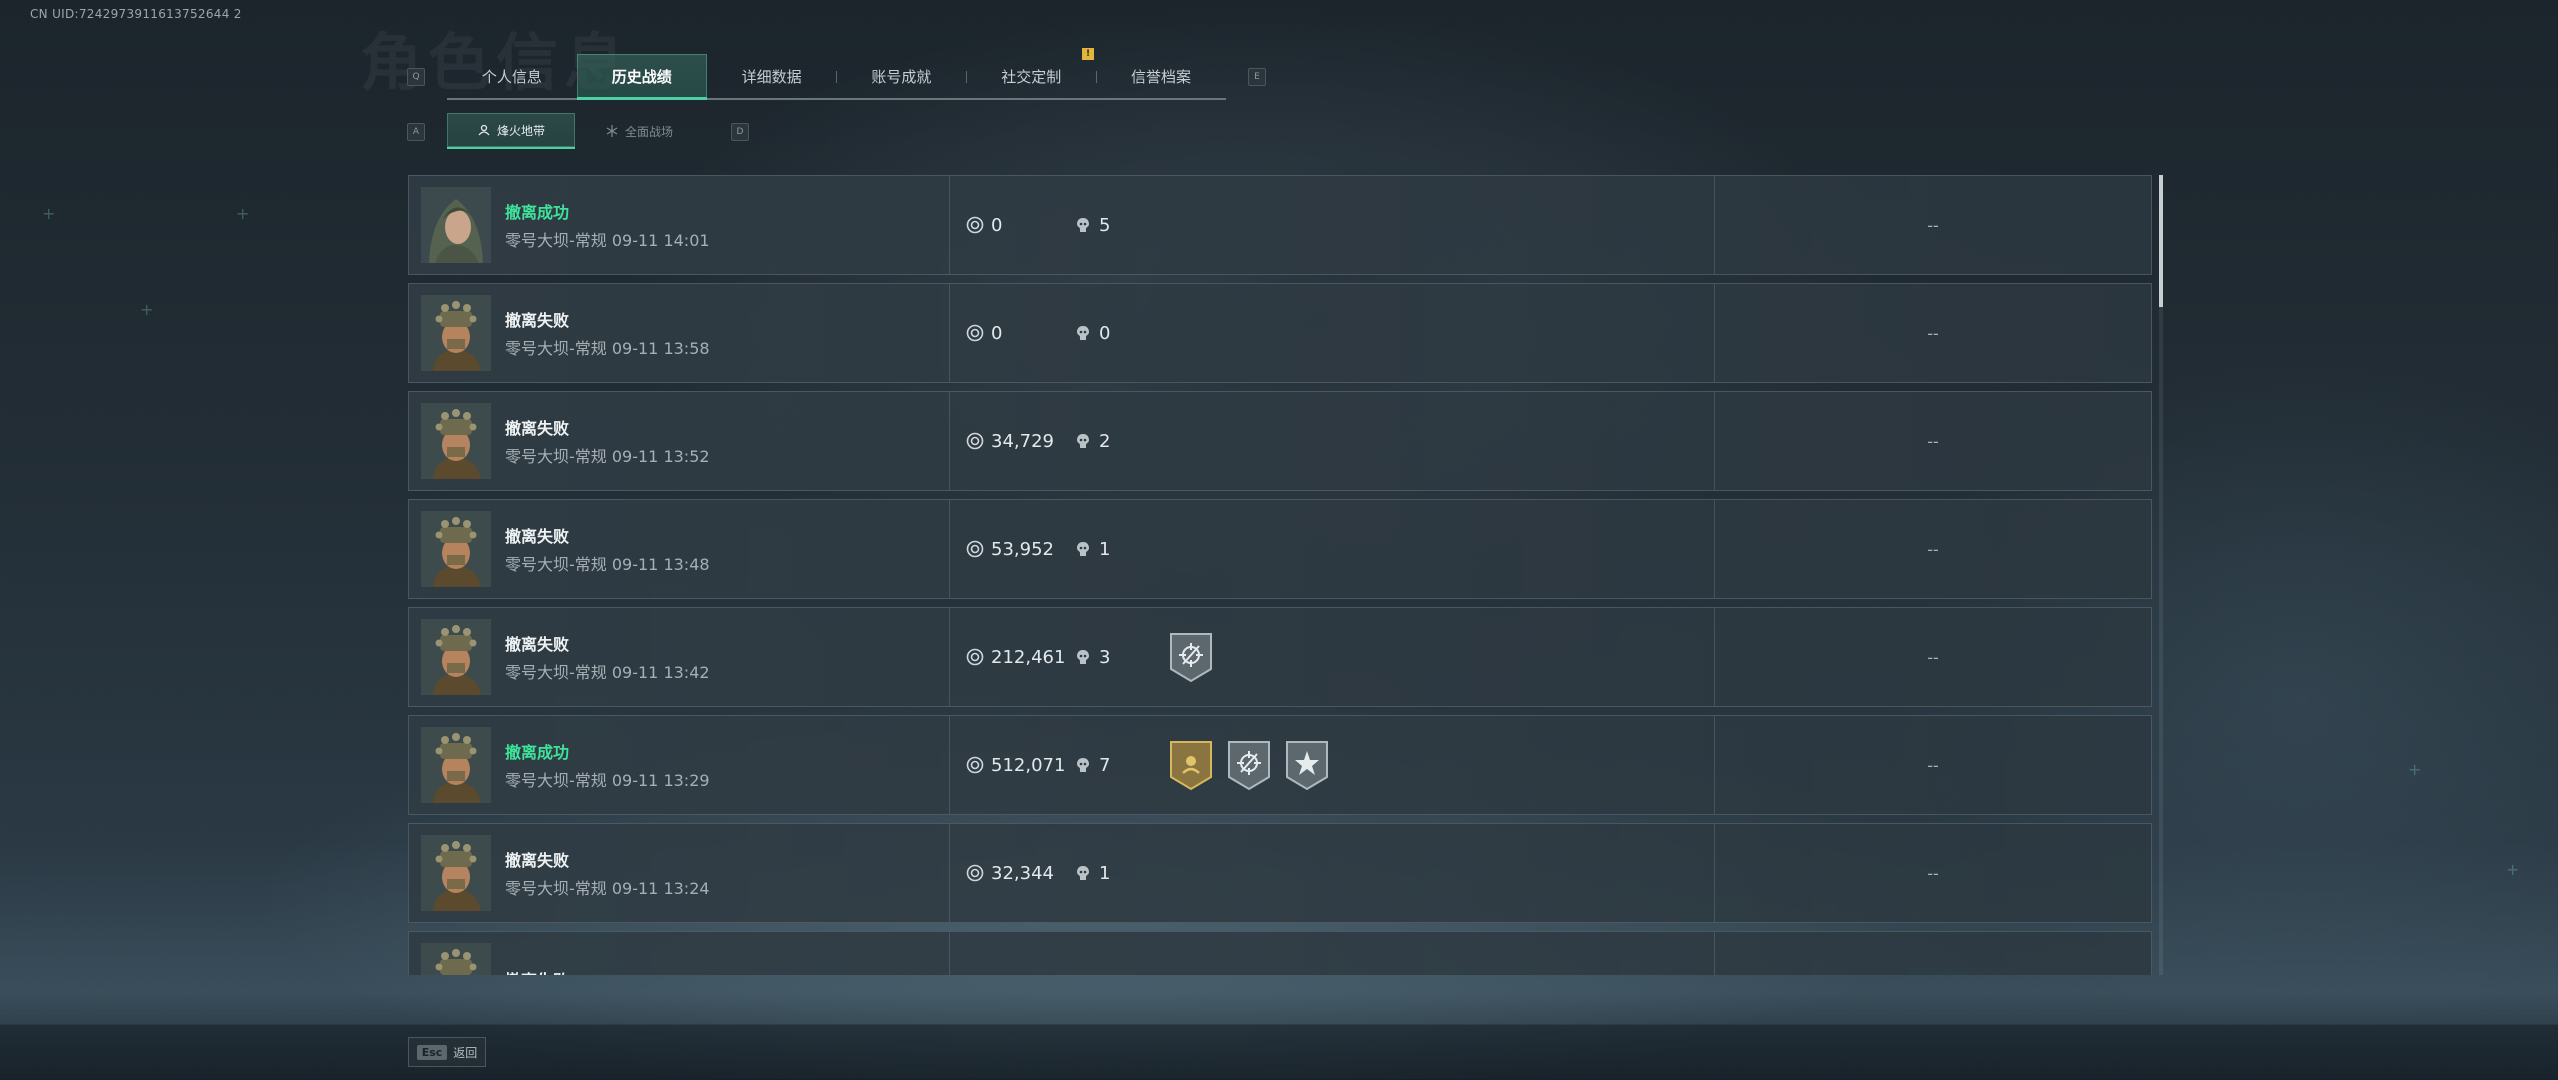 This screenshot has height=1080, width=2558. I want to click on medal-list, so click(1249, 765).